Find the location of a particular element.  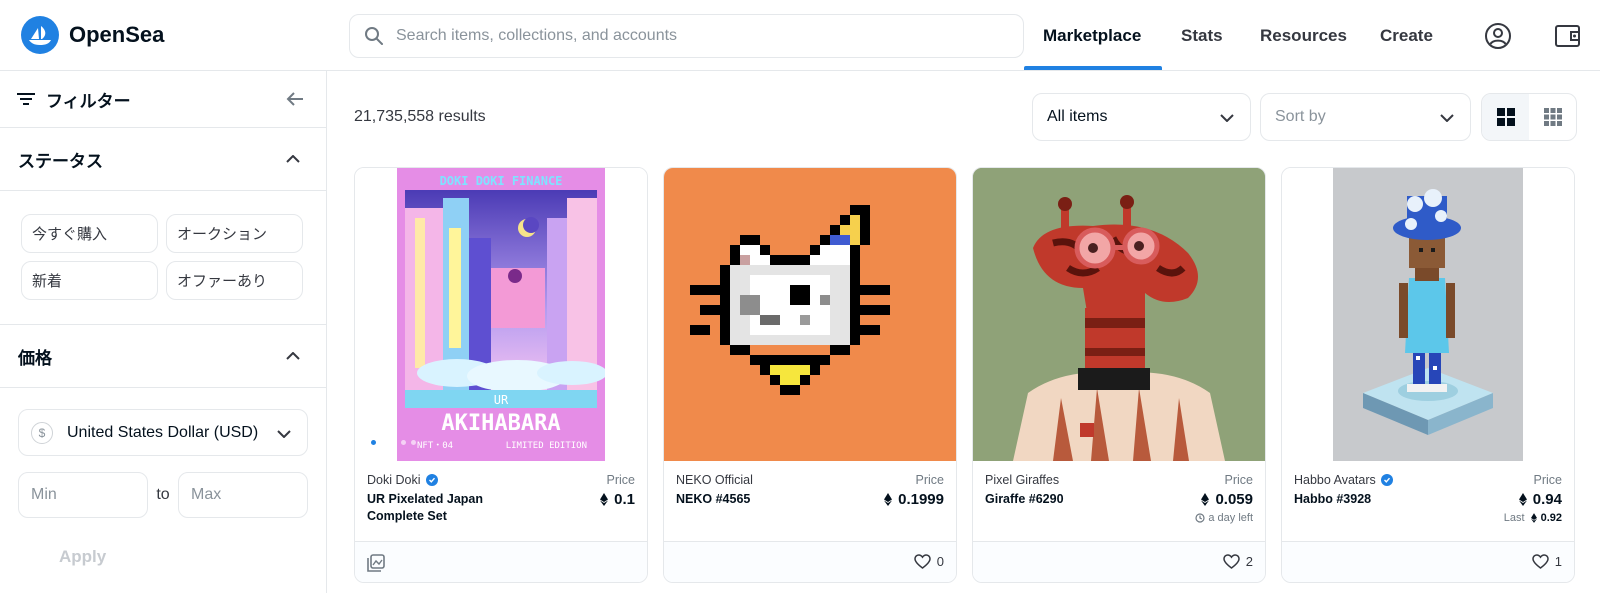

price-value: 0.1 is located at coordinates (617, 499).